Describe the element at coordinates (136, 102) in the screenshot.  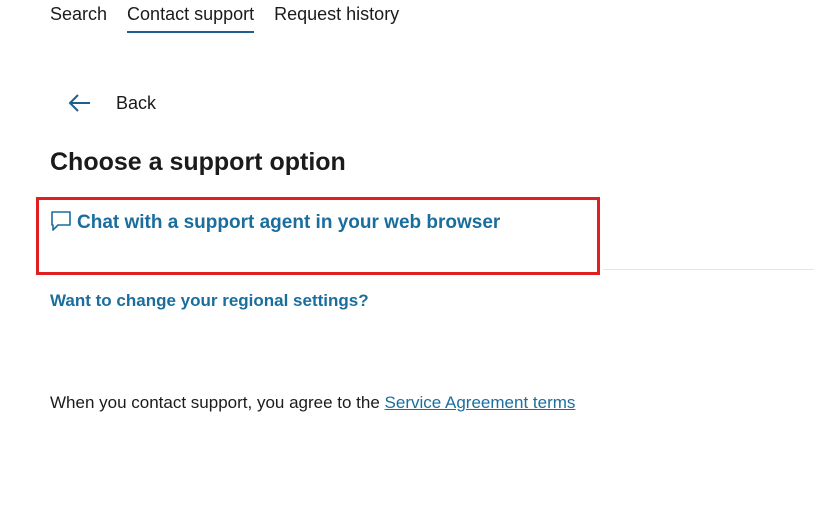
I see `back-label: Back` at that location.